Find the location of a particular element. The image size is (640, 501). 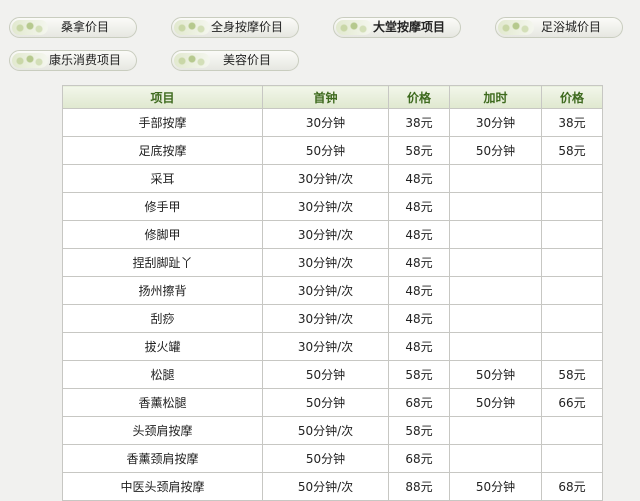

cell-item: 修脚甲 is located at coordinates (162, 234).